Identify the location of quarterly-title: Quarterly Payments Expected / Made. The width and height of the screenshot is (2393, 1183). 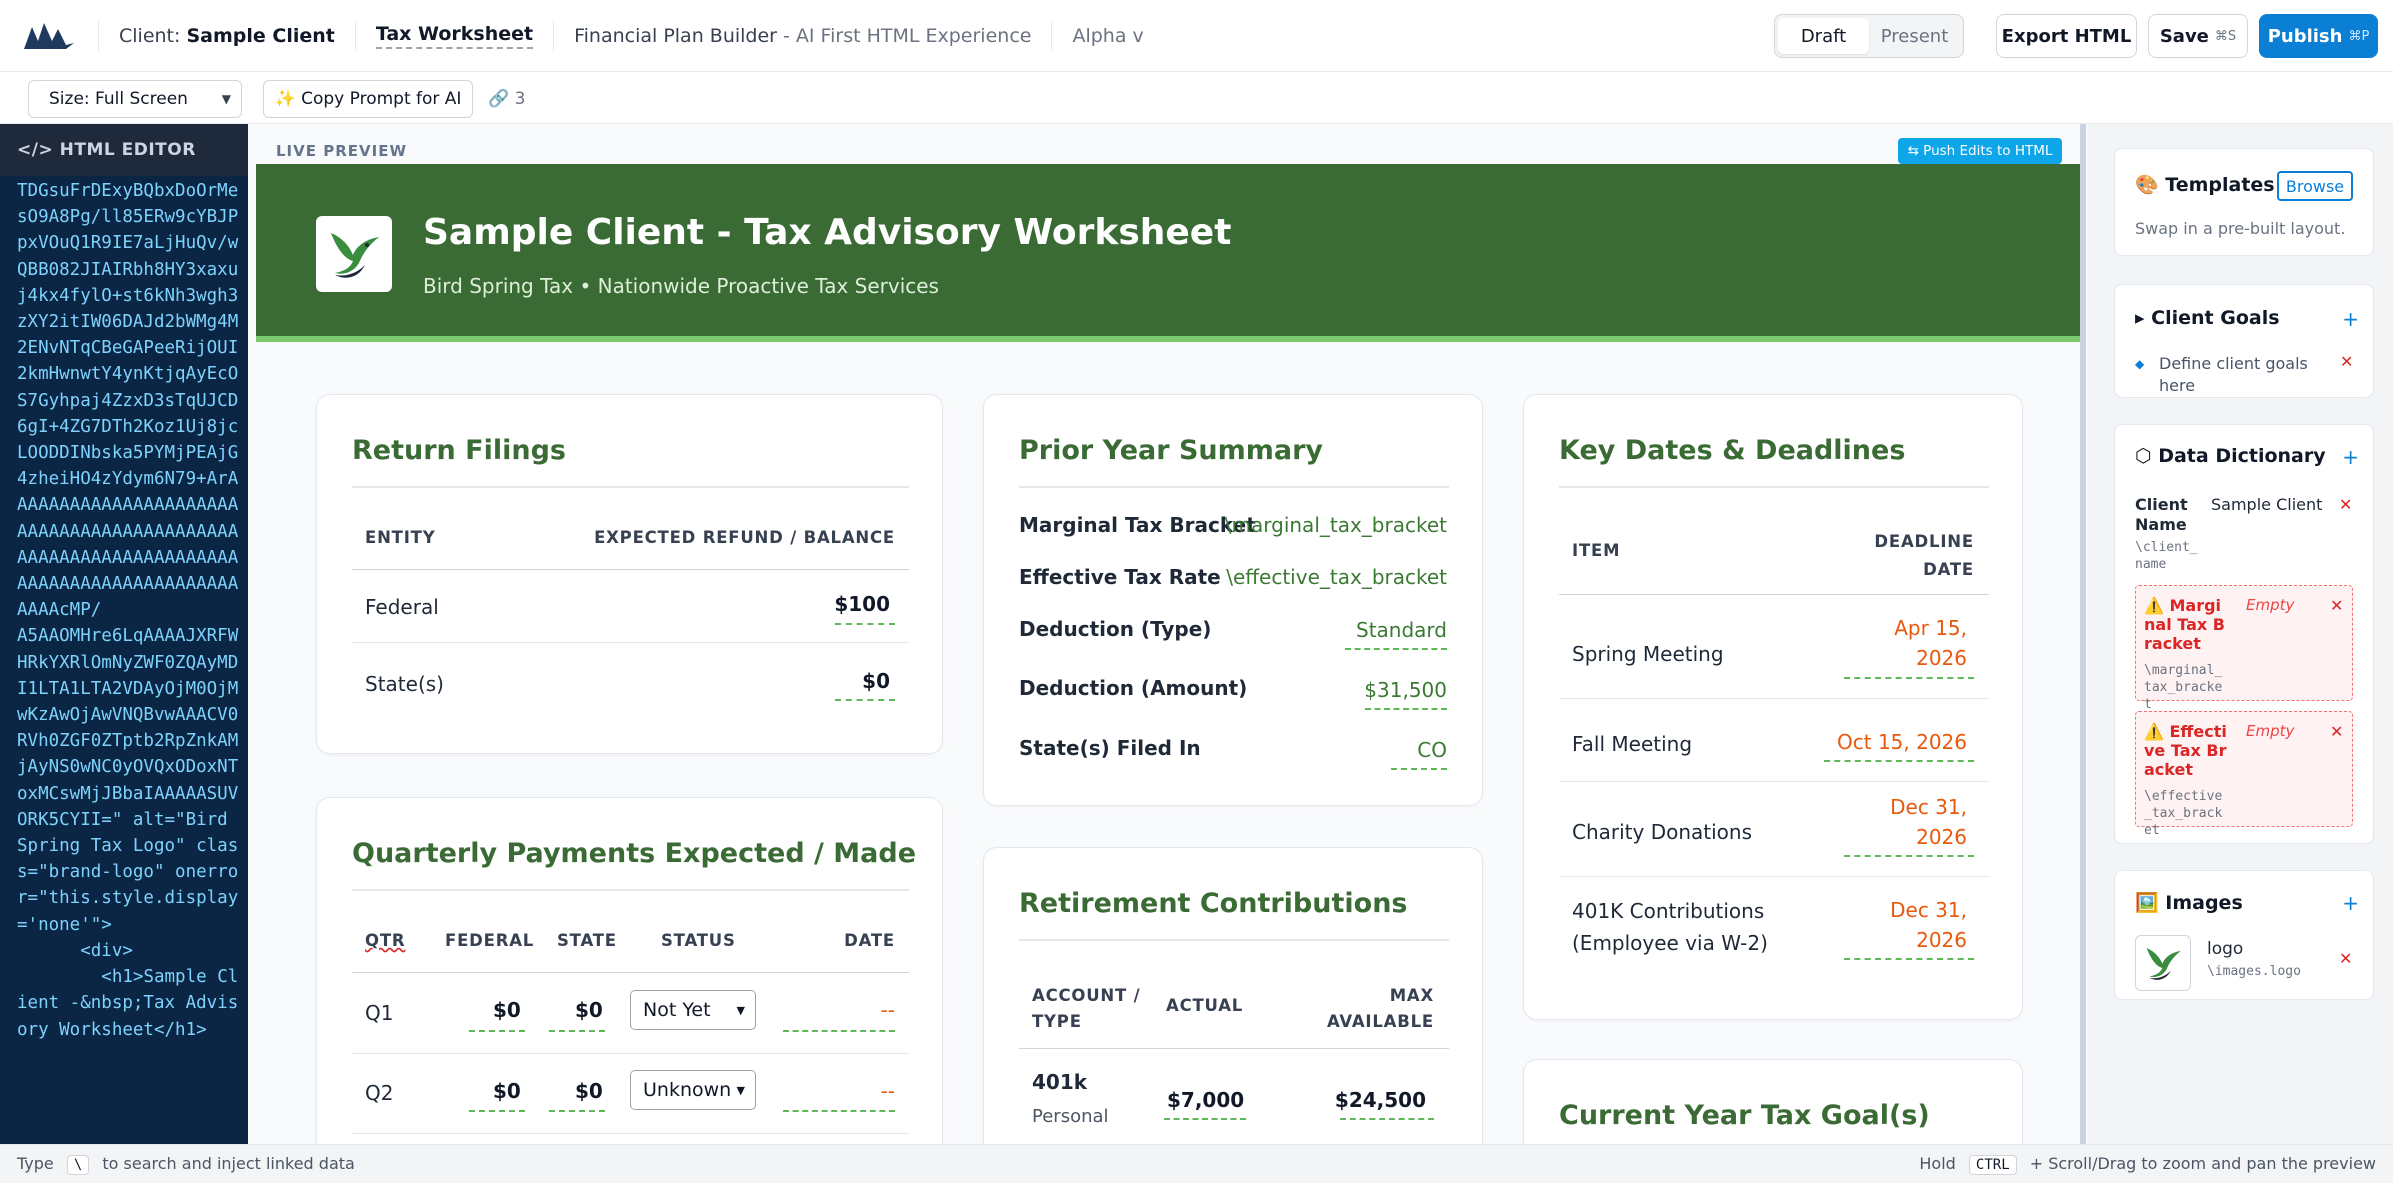
(634, 853).